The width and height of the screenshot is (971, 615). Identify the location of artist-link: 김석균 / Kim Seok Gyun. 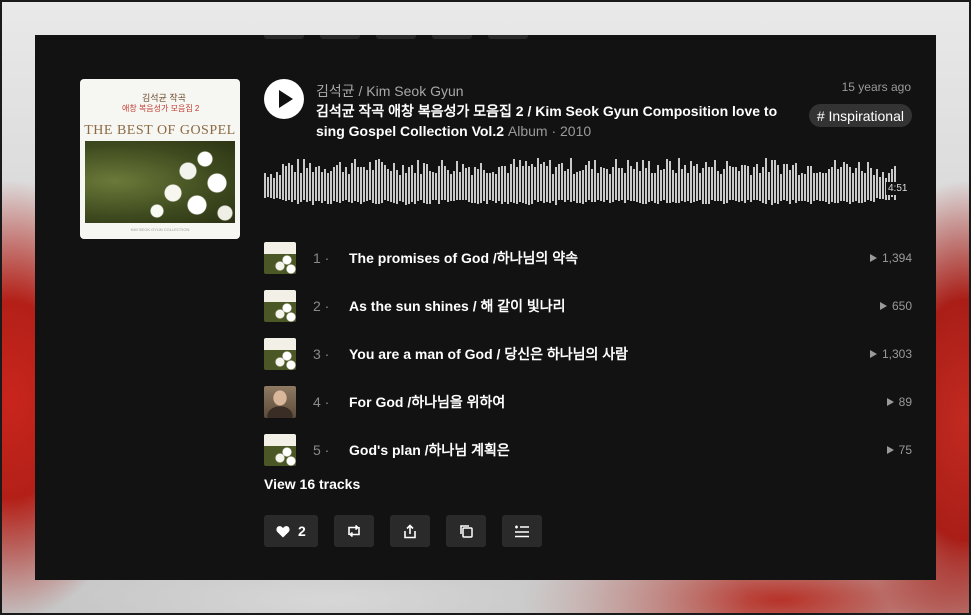
(390, 91).